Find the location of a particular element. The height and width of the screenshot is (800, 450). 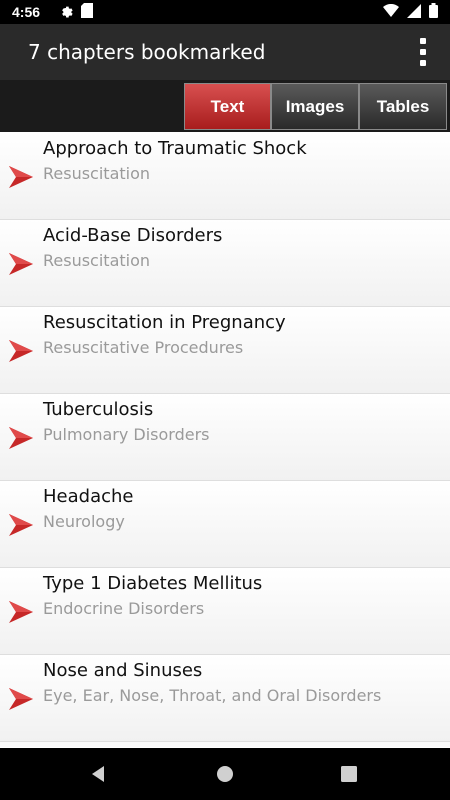

list-item: Acid-Base Disorders Resuscitation is located at coordinates (225, 263).